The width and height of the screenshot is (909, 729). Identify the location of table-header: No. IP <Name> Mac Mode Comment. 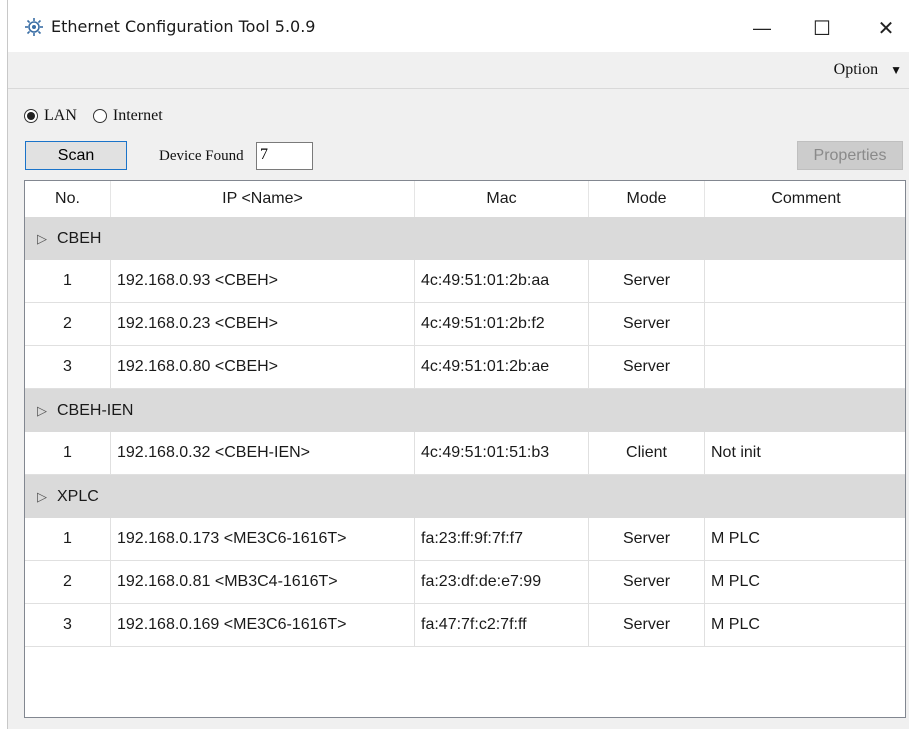
(465, 199).